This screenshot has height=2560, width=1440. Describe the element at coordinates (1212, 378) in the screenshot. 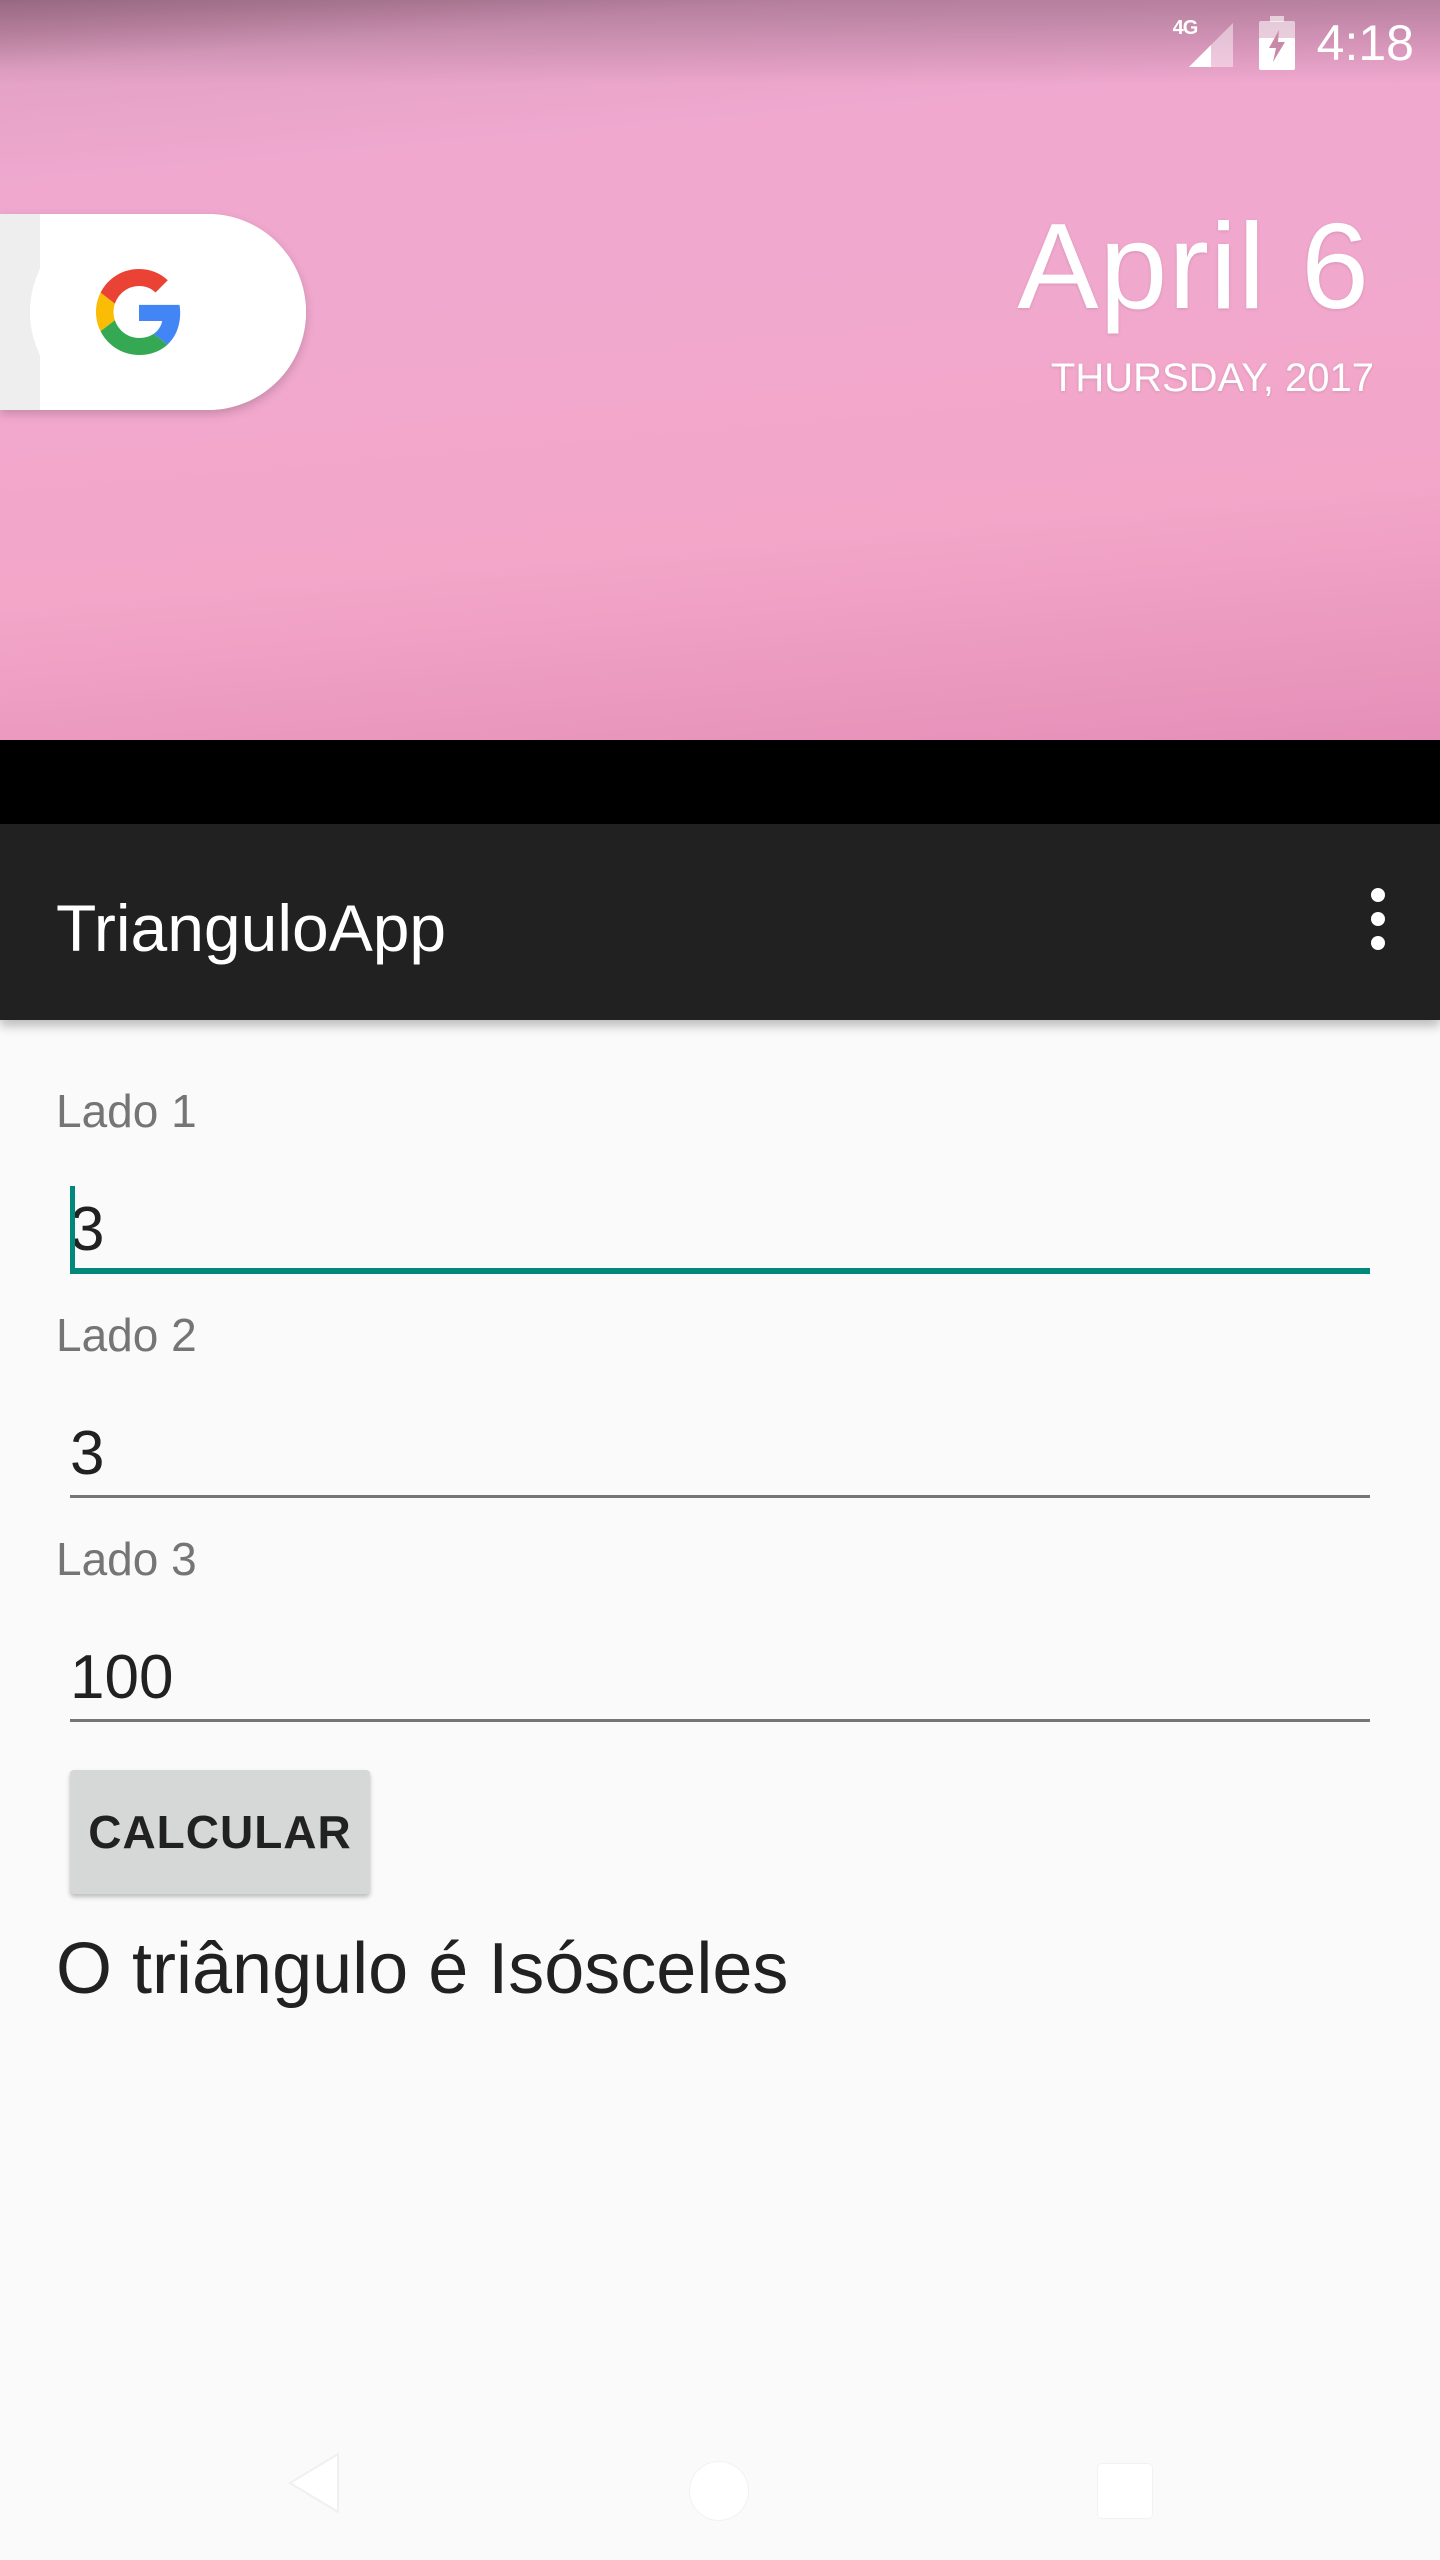

I see `home-date-weekday-year: THURSDAY, 2017` at that location.